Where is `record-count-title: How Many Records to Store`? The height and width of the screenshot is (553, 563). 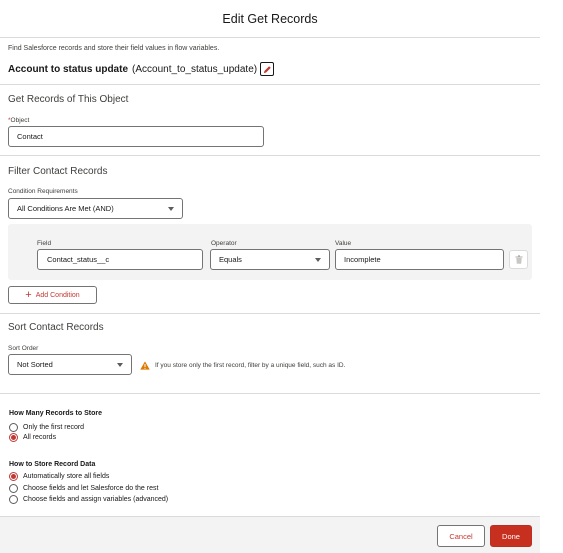
record-count-title: How Many Records to Store is located at coordinates (55, 413).